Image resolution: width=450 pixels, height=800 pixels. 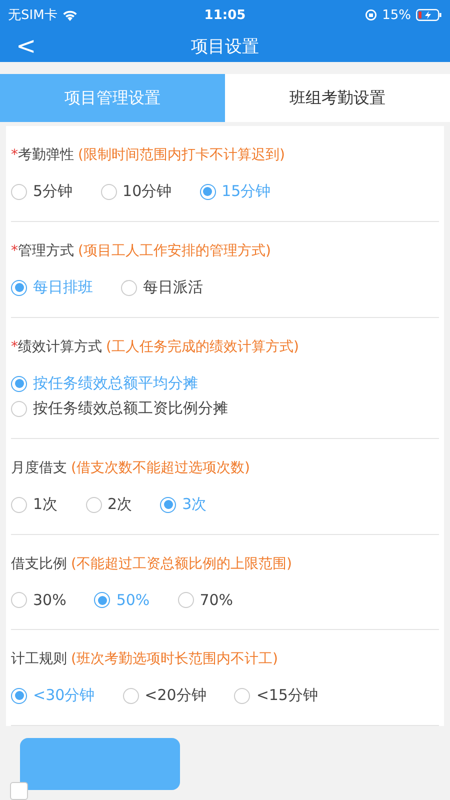 What do you see at coordinates (64, 695) in the screenshot?
I see `option-label: <30分钟` at bounding box center [64, 695].